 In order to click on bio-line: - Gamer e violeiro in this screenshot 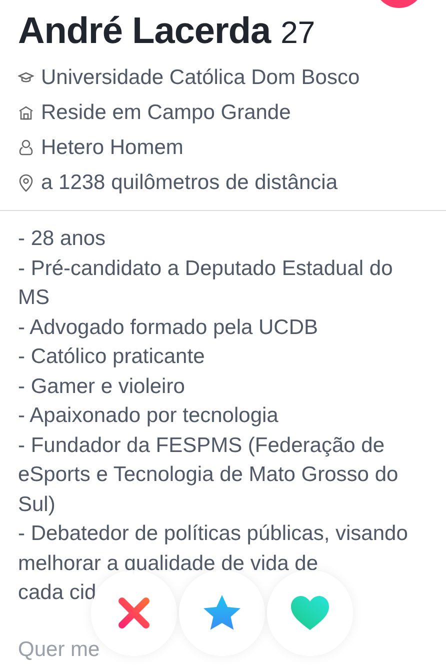, I will do `click(102, 387)`.